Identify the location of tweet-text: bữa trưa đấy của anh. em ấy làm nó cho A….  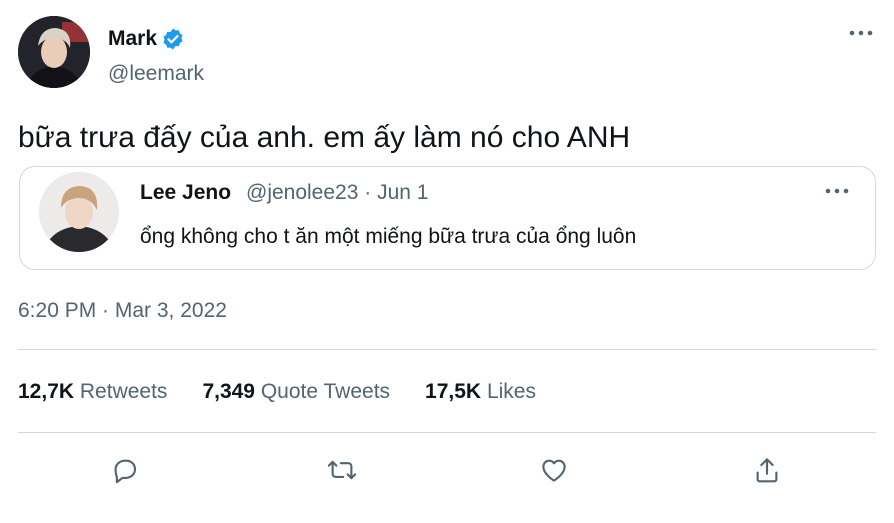
(324, 137).